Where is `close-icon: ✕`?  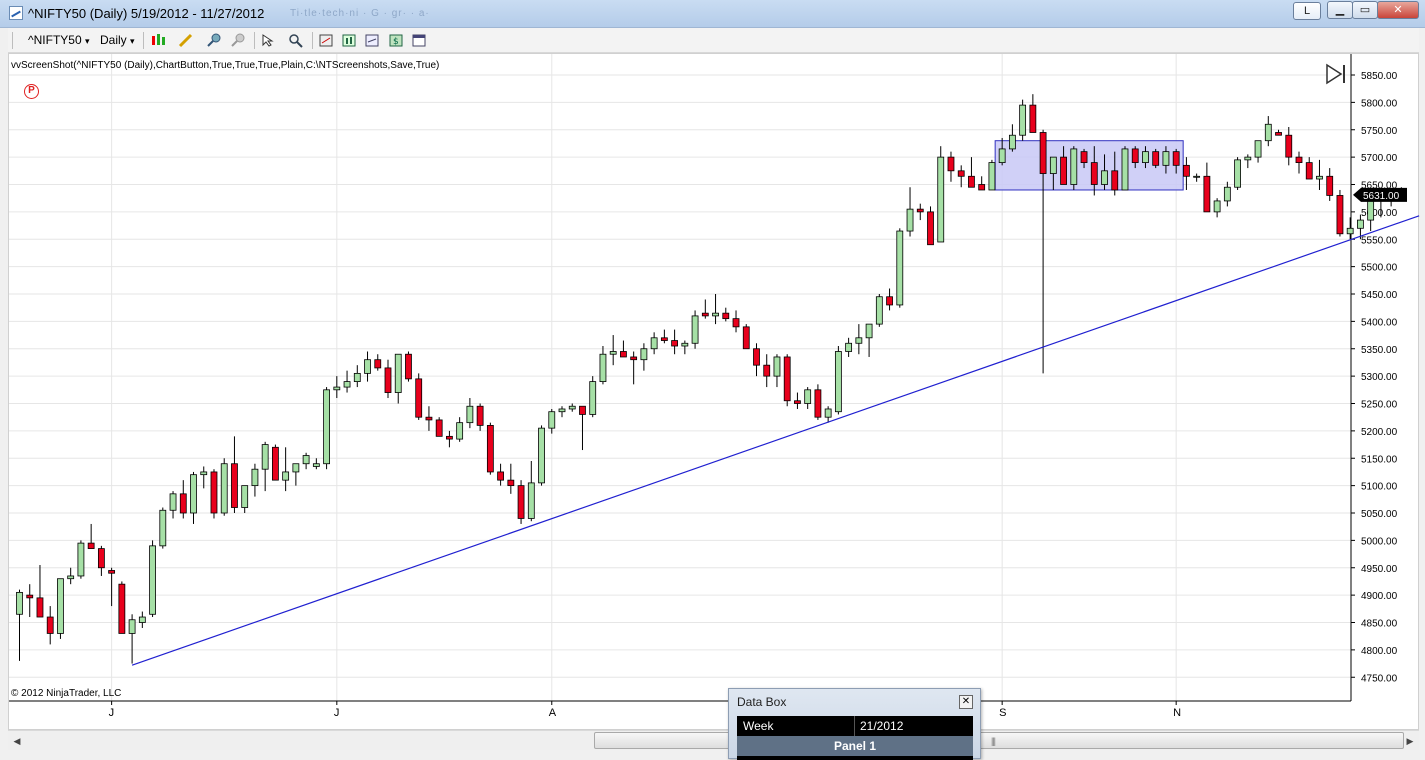 close-icon: ✕ is located at coordinates (966, 702).